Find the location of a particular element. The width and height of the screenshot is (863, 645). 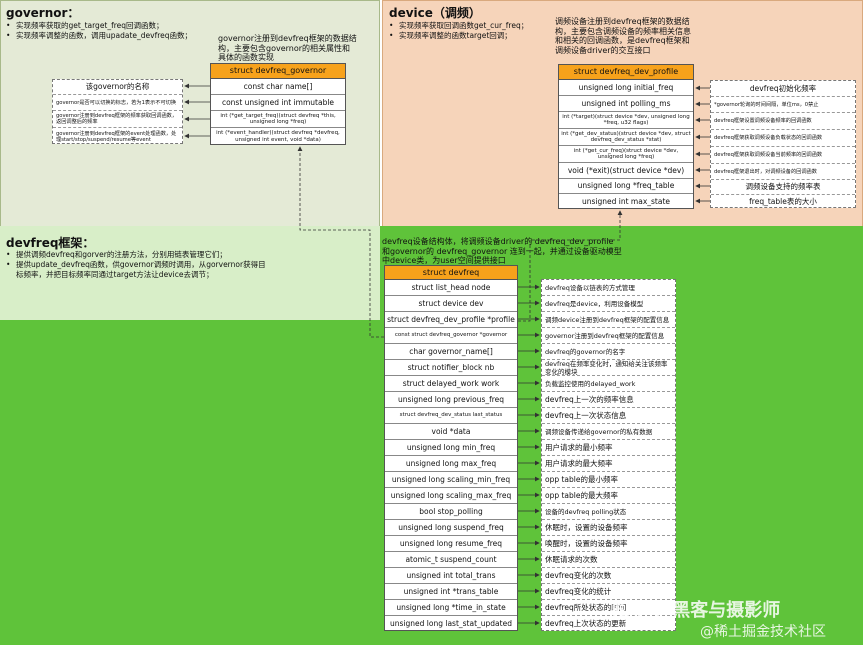

profile-pointer-link is located at coordinates (570, 266).